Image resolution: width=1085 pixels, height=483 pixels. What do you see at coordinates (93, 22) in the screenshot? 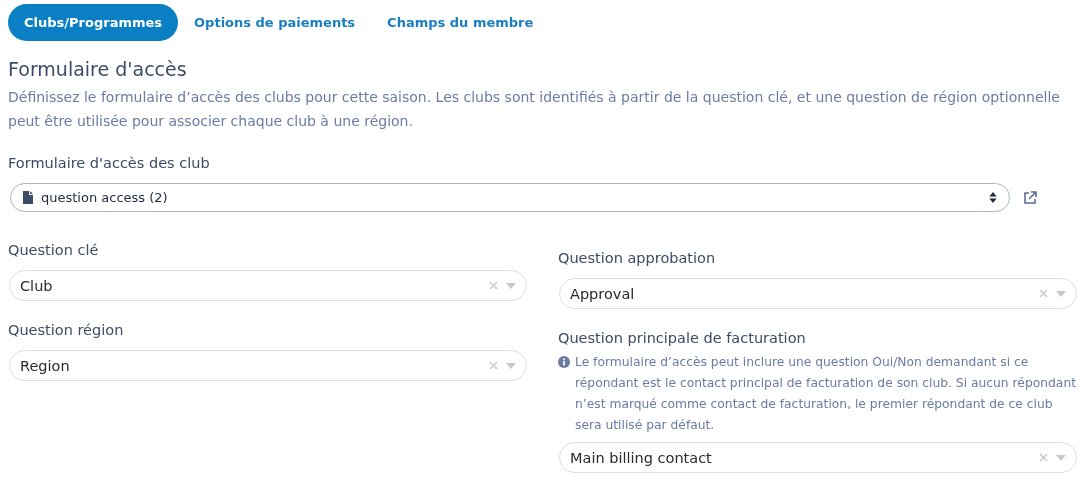
I see `tab: Clubs/Programmes` at bounding box center [93, 22].